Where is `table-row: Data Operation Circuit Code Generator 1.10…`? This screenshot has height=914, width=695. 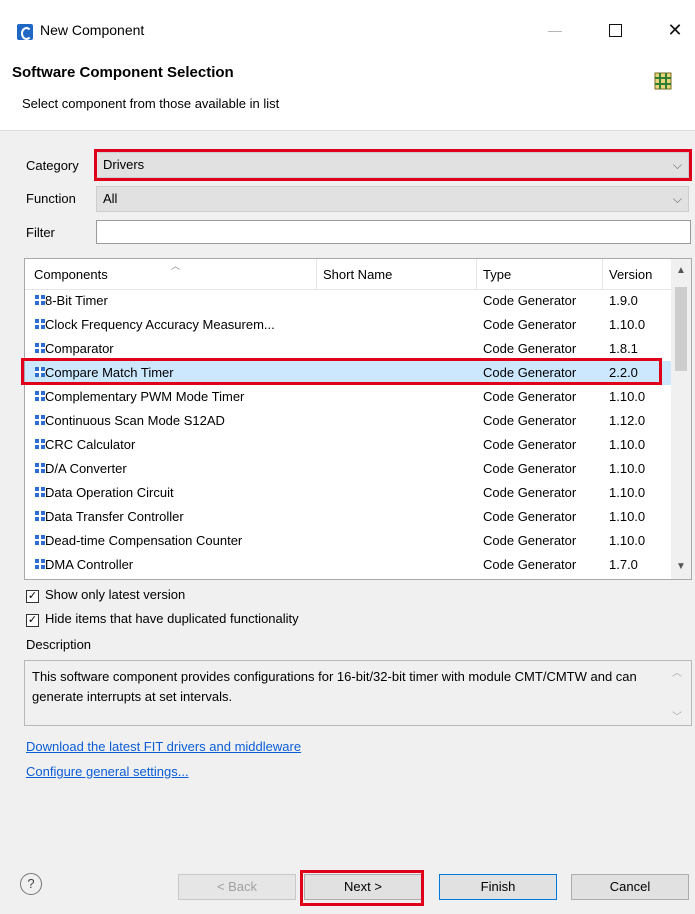 table-row: Data Operation Circuit Code Generator 1.10… is located at coordinates (348, 493).